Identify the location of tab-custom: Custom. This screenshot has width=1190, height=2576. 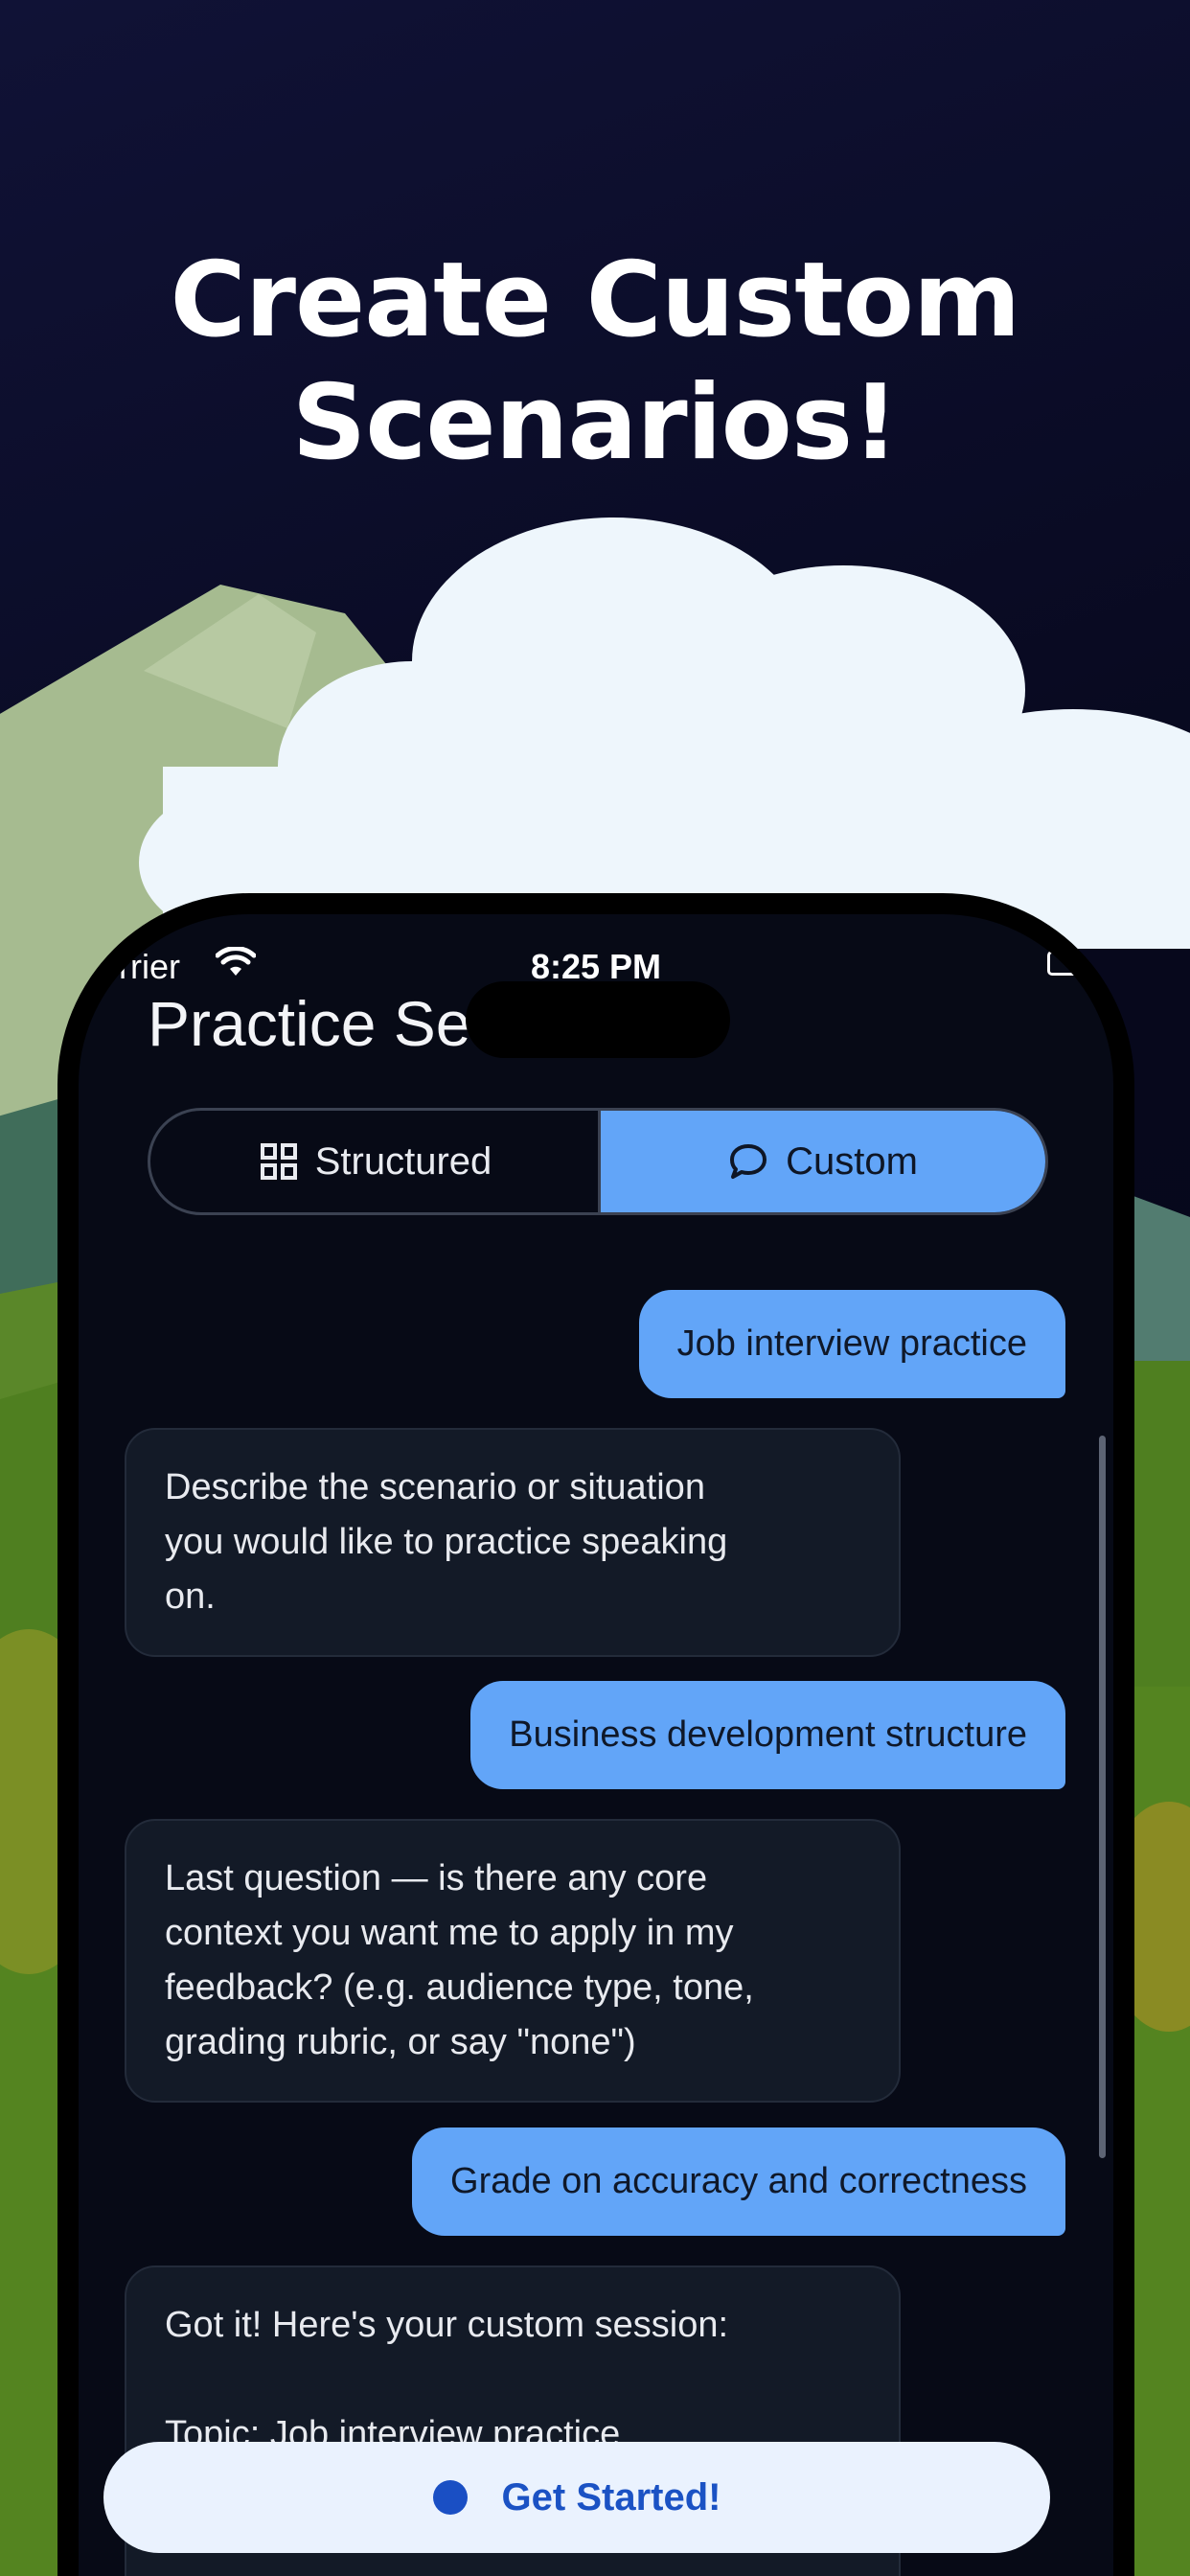
(822, 1161).